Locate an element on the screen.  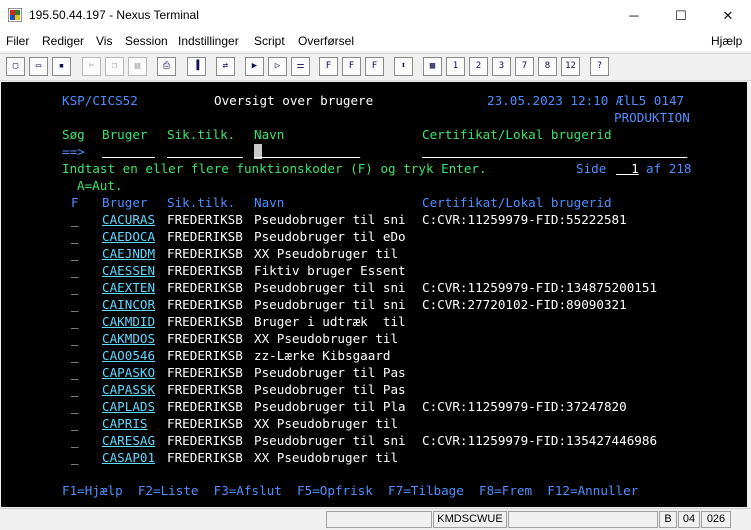
col-f: F is located at coordinates (75, 202).